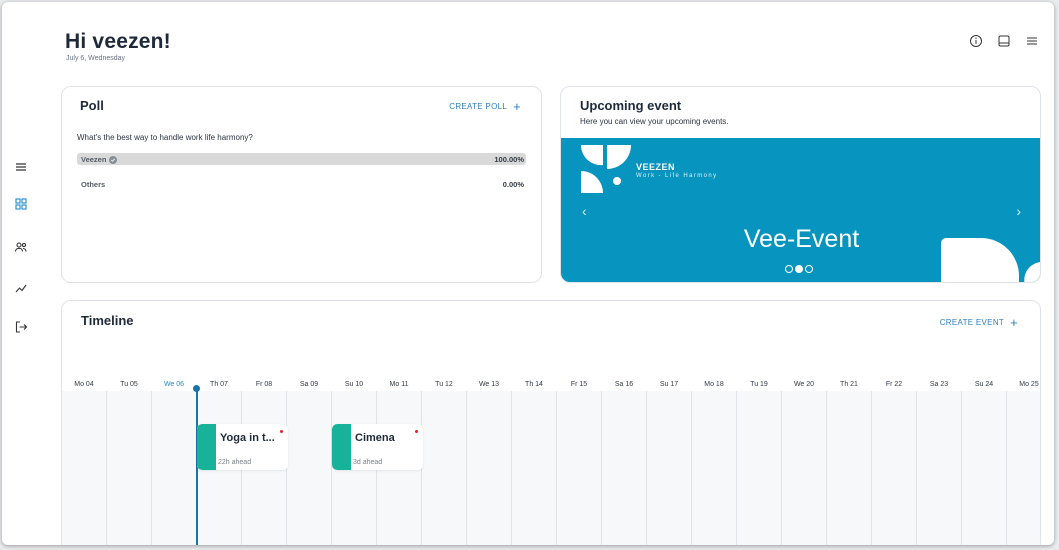  I want to click on brand-name: VEEZEN, so click(656, 167).